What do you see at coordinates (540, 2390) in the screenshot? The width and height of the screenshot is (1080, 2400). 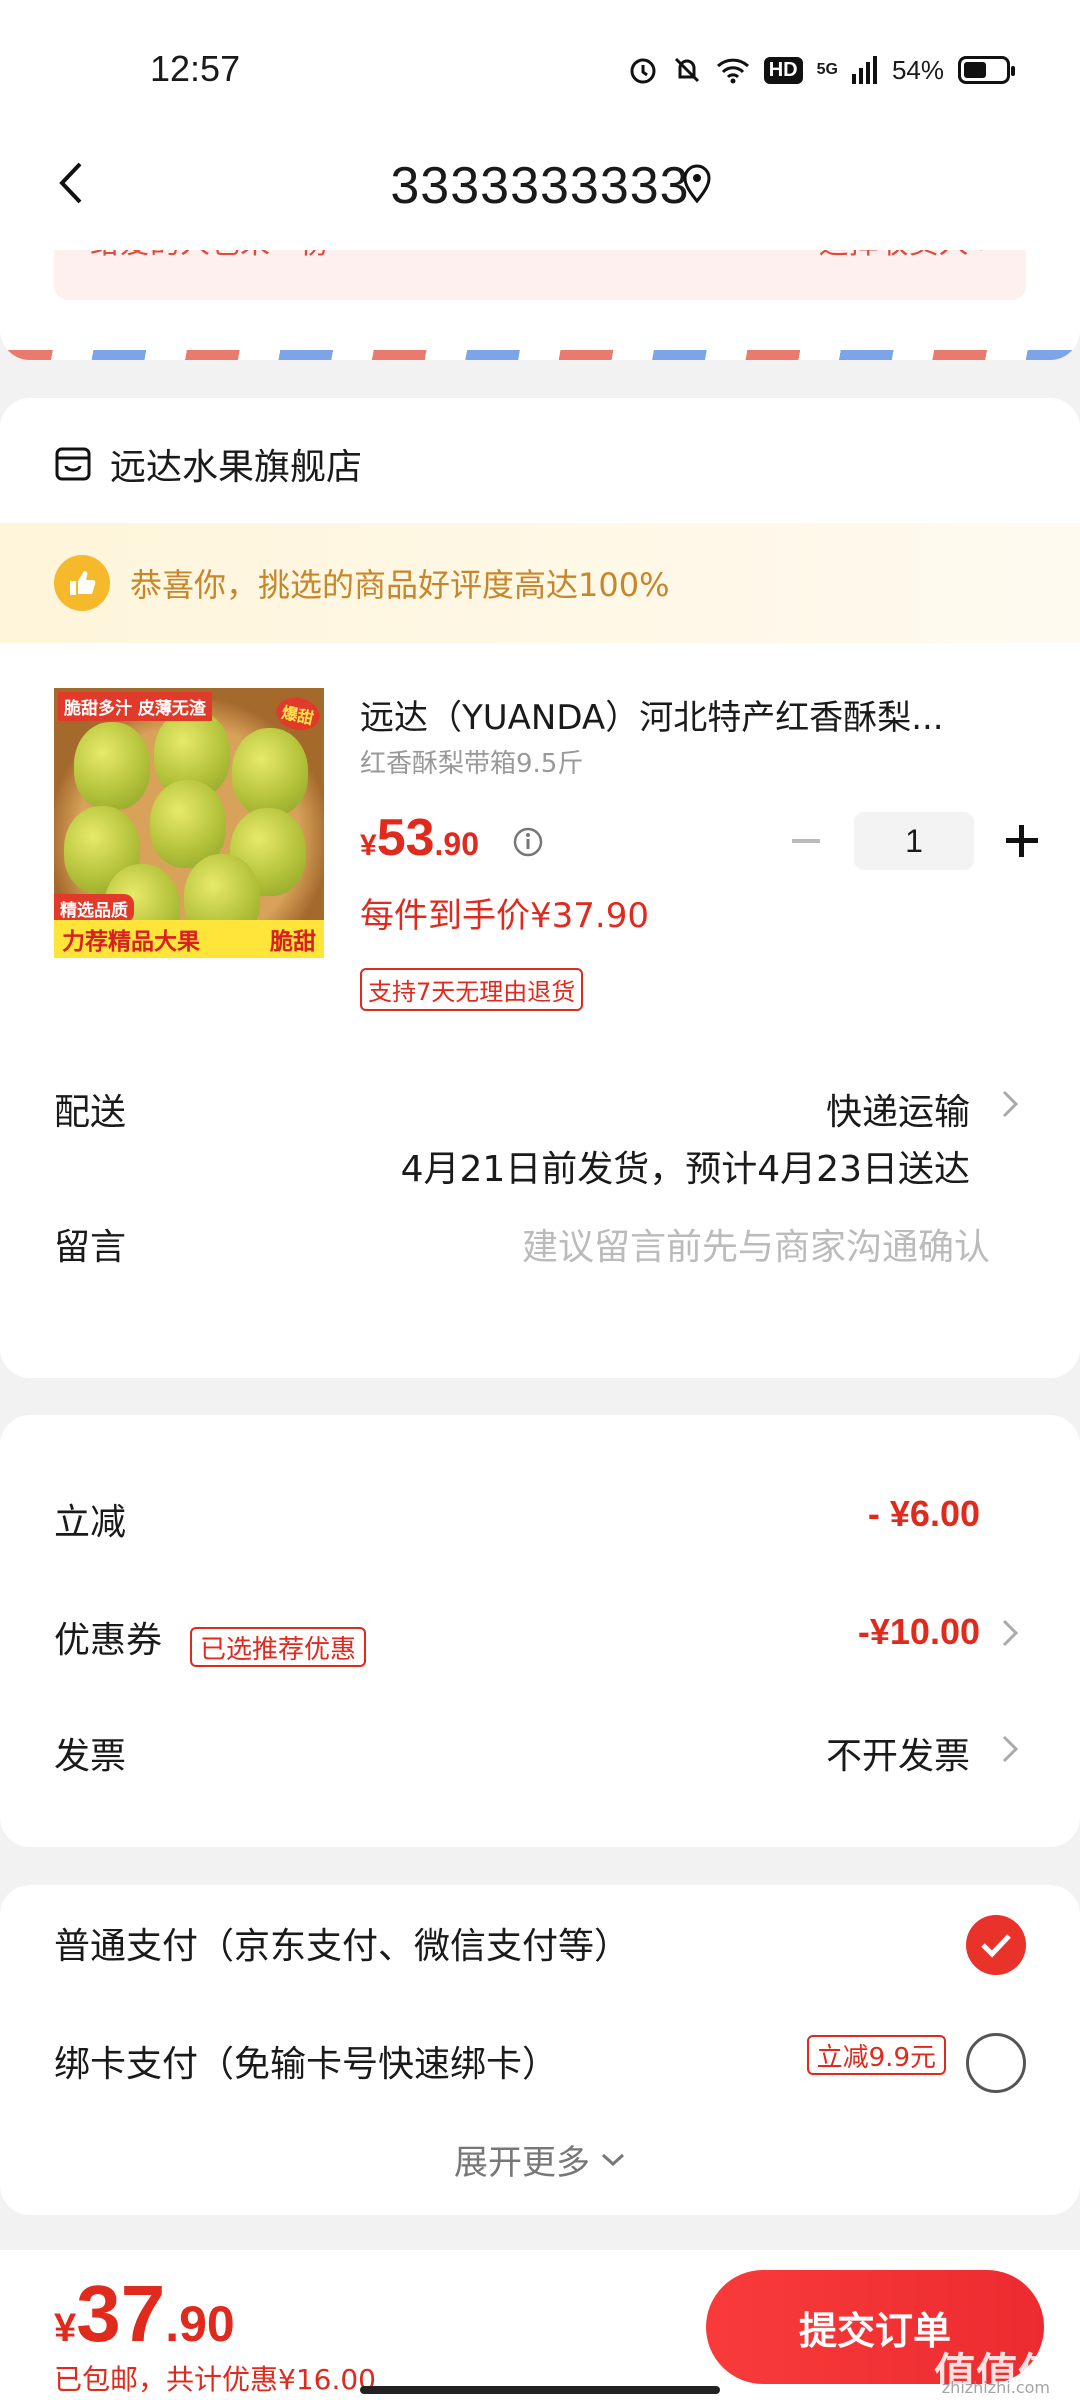 I see `home-indicator` at bounding box center [540, 2390].